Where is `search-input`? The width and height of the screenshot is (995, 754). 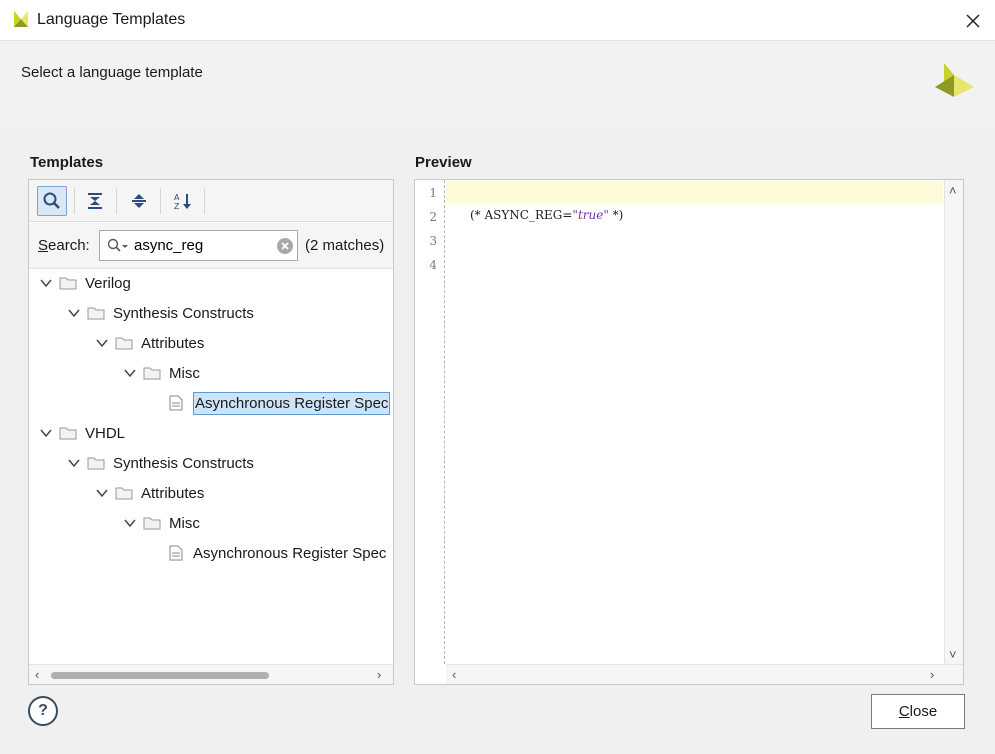 search-input is located at coordinates (204, 245).